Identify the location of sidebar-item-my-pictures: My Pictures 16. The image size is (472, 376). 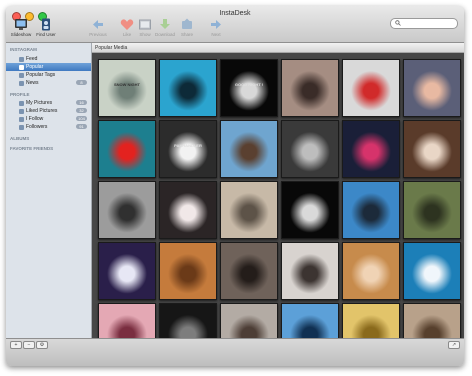
(48, 103).